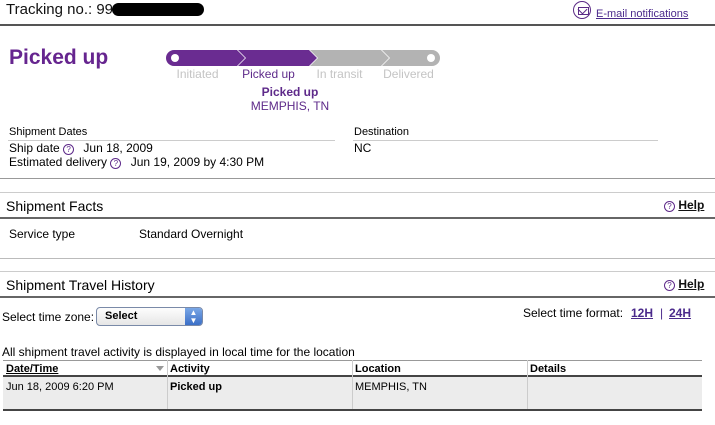 The width and height of the screenshot is (715, 425). Describe the element at coordinates (582, 10) in the screenshot. I see `envelope-icon` at that location.